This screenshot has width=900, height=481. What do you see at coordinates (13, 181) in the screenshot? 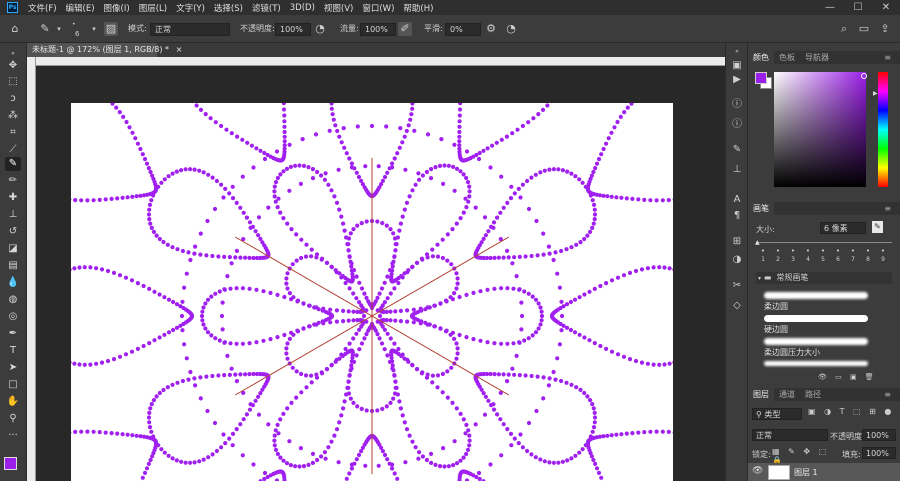
I see `pencil-tool-icon: ✏` at bounding box center [13, 181].